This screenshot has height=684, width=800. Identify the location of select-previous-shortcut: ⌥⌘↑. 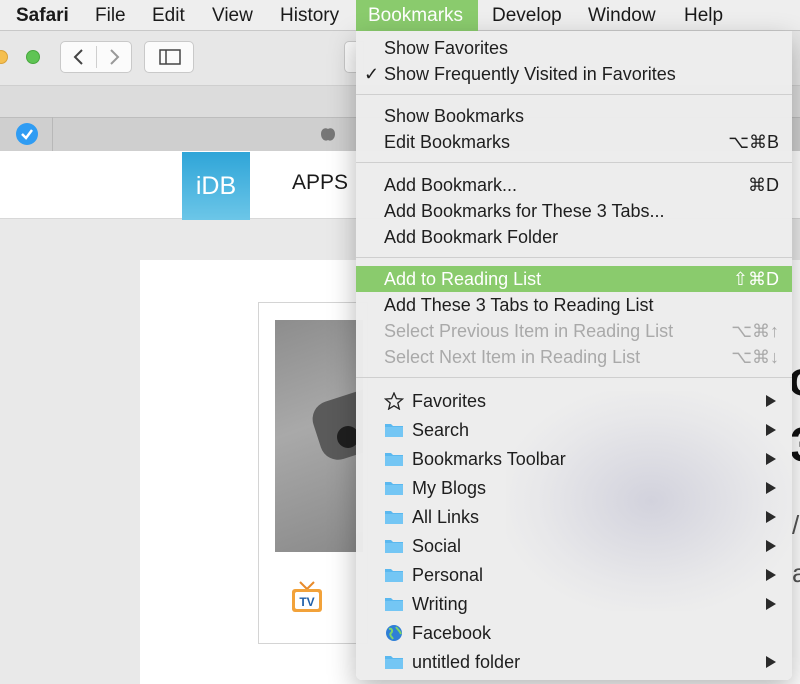
(755, 331).